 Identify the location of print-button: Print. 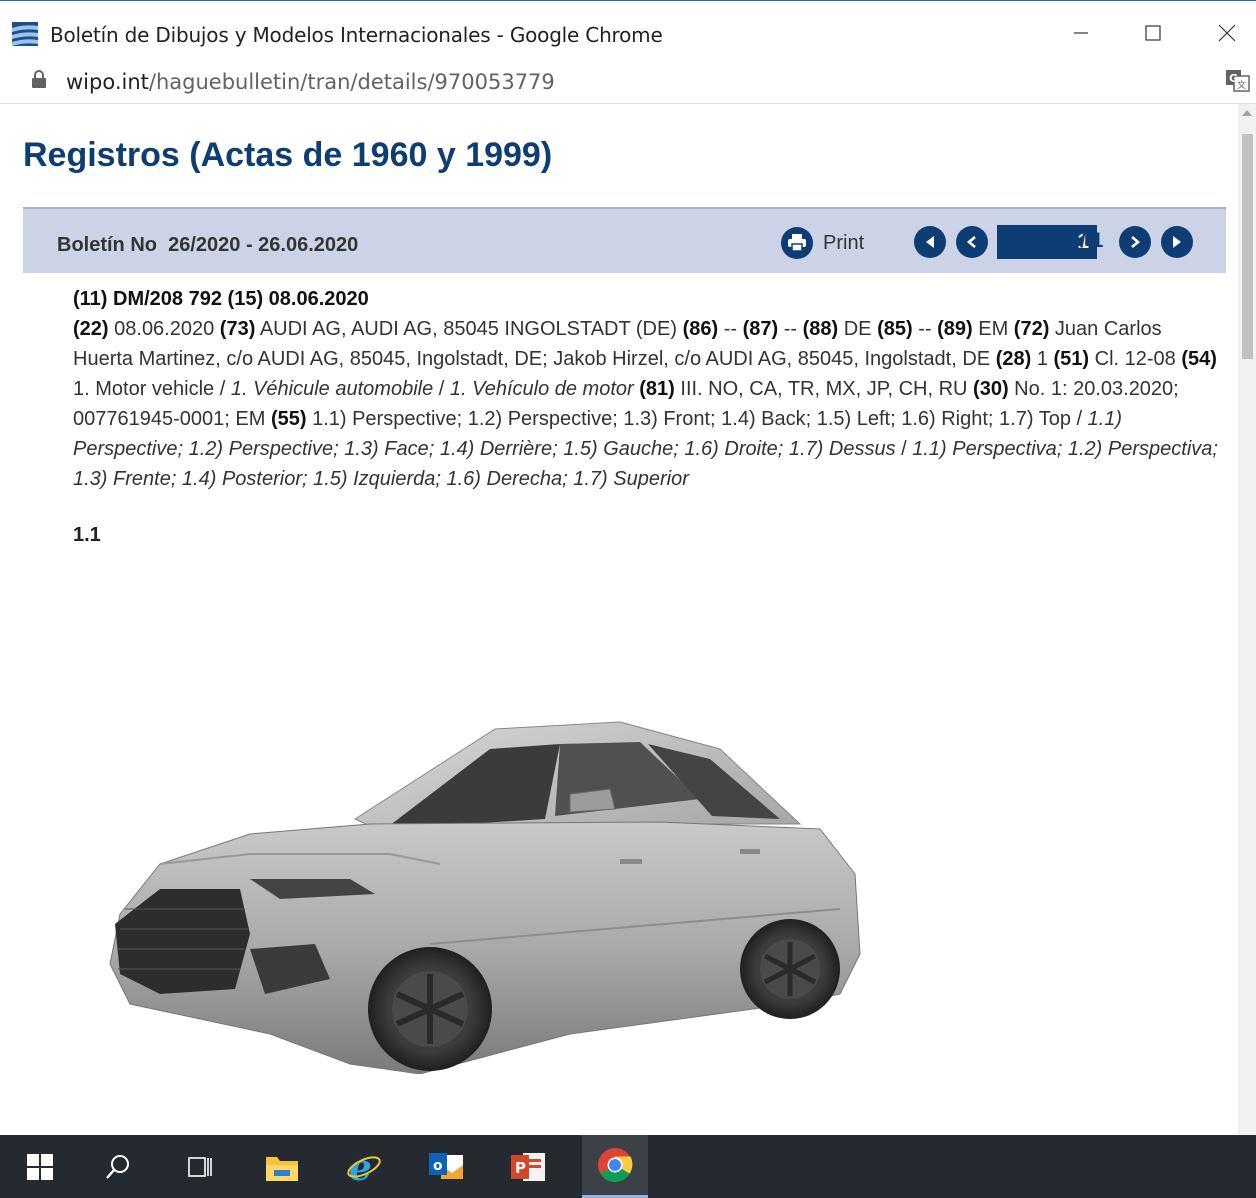
(823, 243).